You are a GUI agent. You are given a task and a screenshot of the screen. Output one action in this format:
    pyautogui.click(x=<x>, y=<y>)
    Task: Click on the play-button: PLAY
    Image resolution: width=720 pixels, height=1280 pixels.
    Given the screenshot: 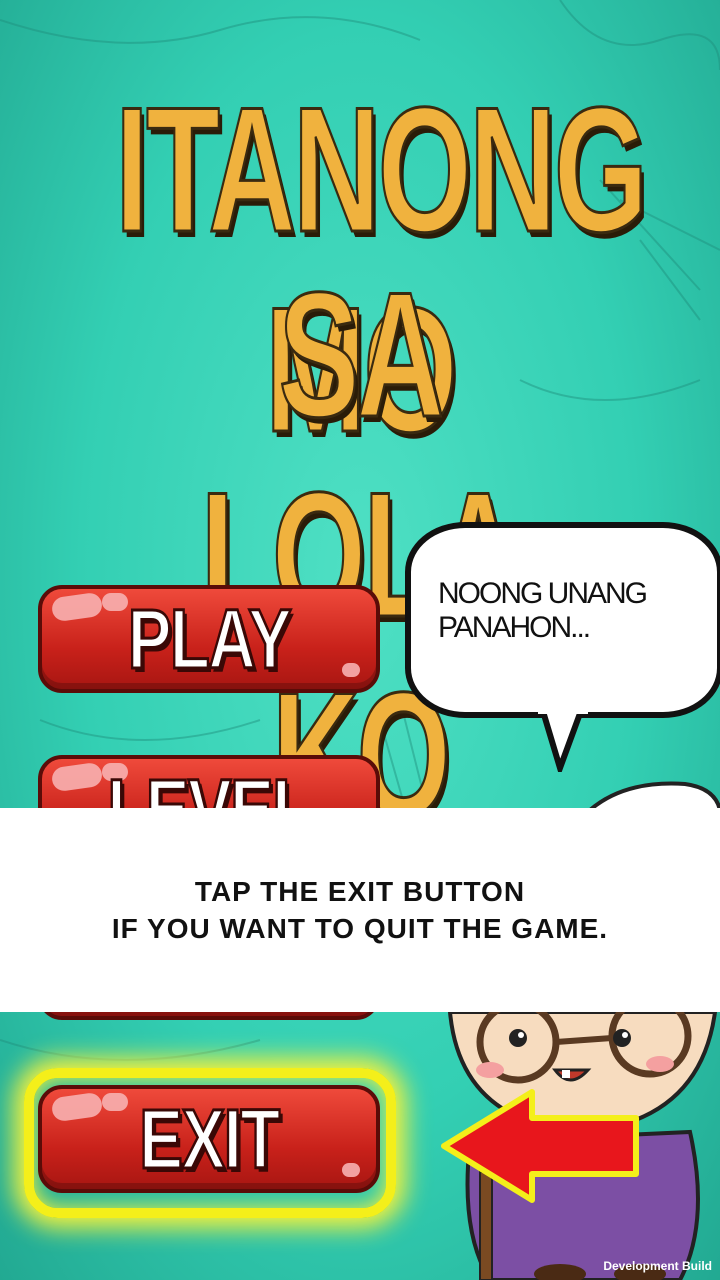 What is the action you would take?
    pyautogui.click(x=209, y=639)
    